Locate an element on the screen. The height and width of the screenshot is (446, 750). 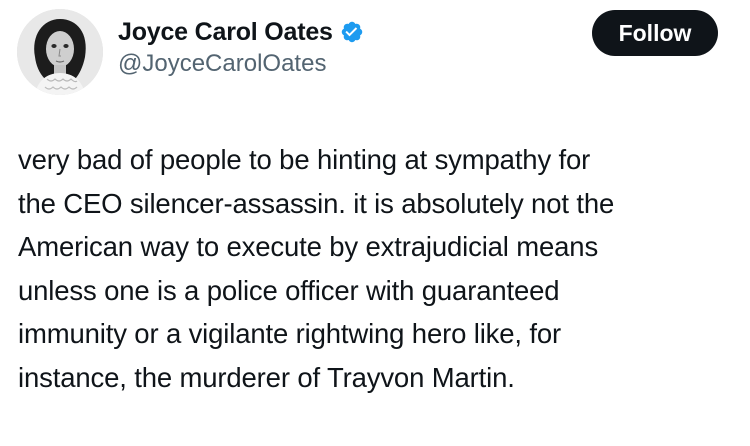
author-name-row: Joyce Carol Oates is located at coordinates (241, 32).